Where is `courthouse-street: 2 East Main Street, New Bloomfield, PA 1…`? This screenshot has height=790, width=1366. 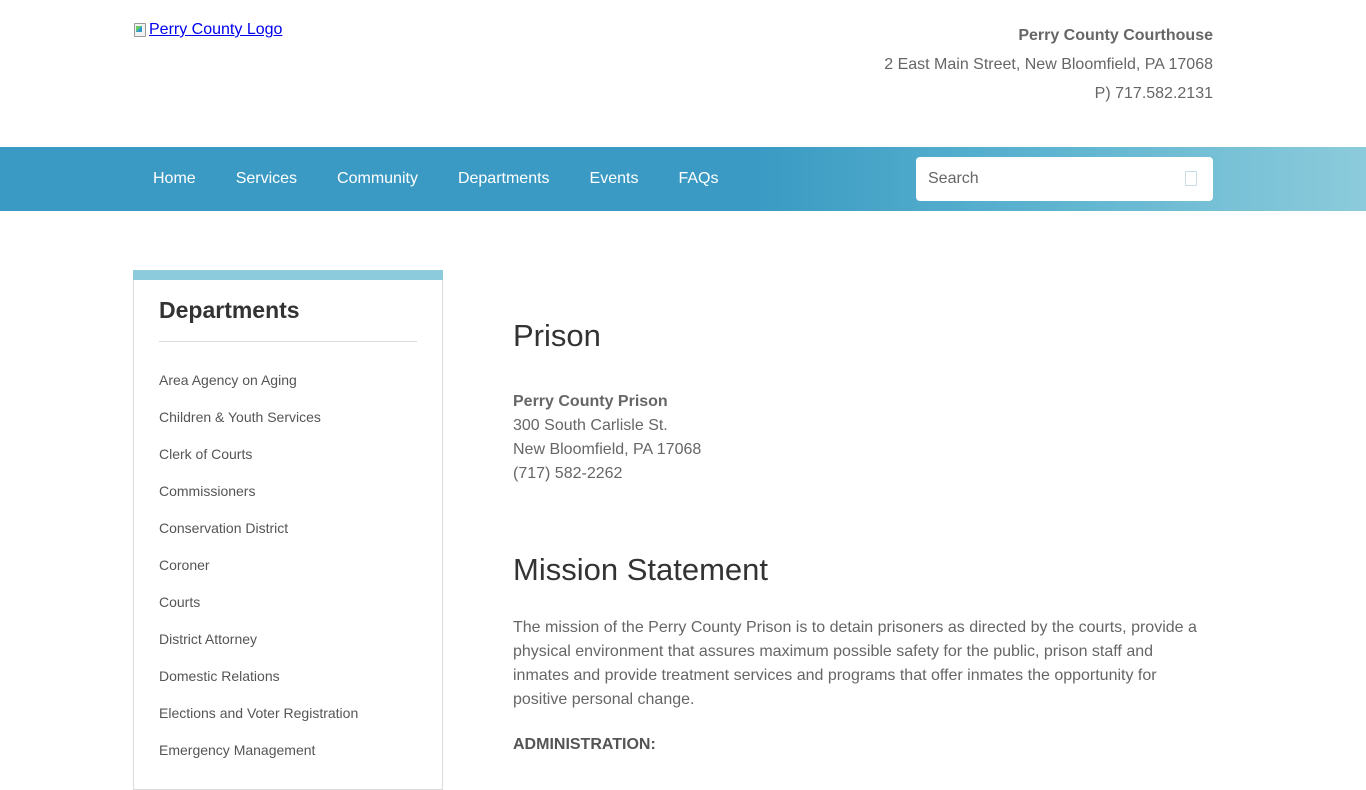
courthouse-street: 2 East Main Street, New Bloomfield, PA 1… is located at coordinates (1048, 64).